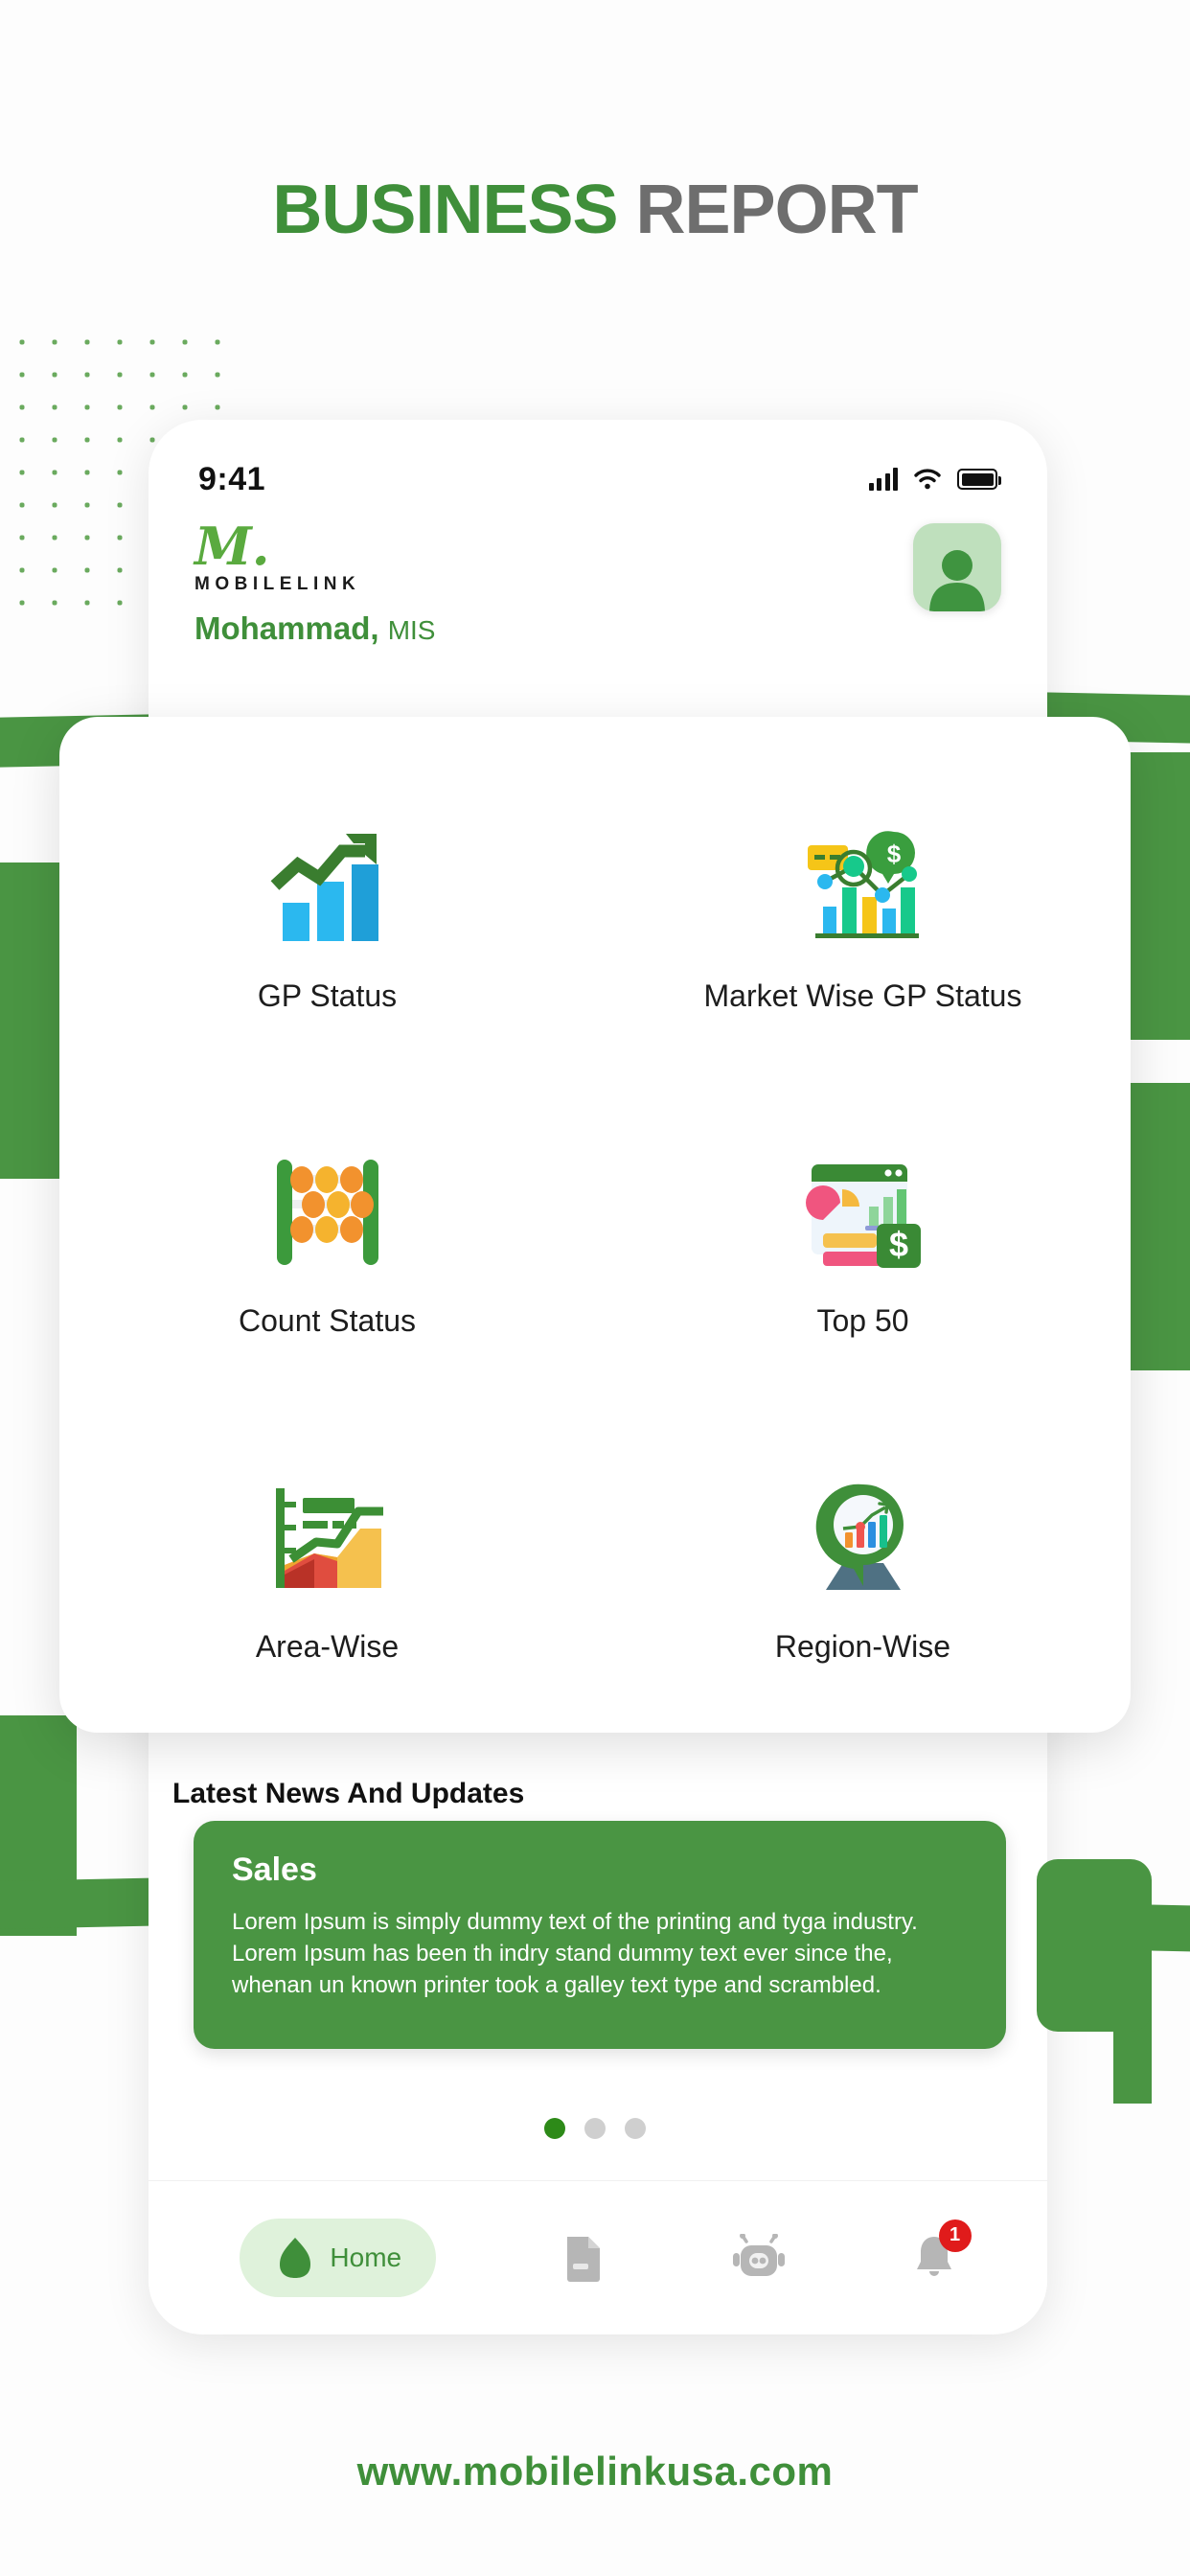  I want to click on battery-full-icon, so click(979, 479).